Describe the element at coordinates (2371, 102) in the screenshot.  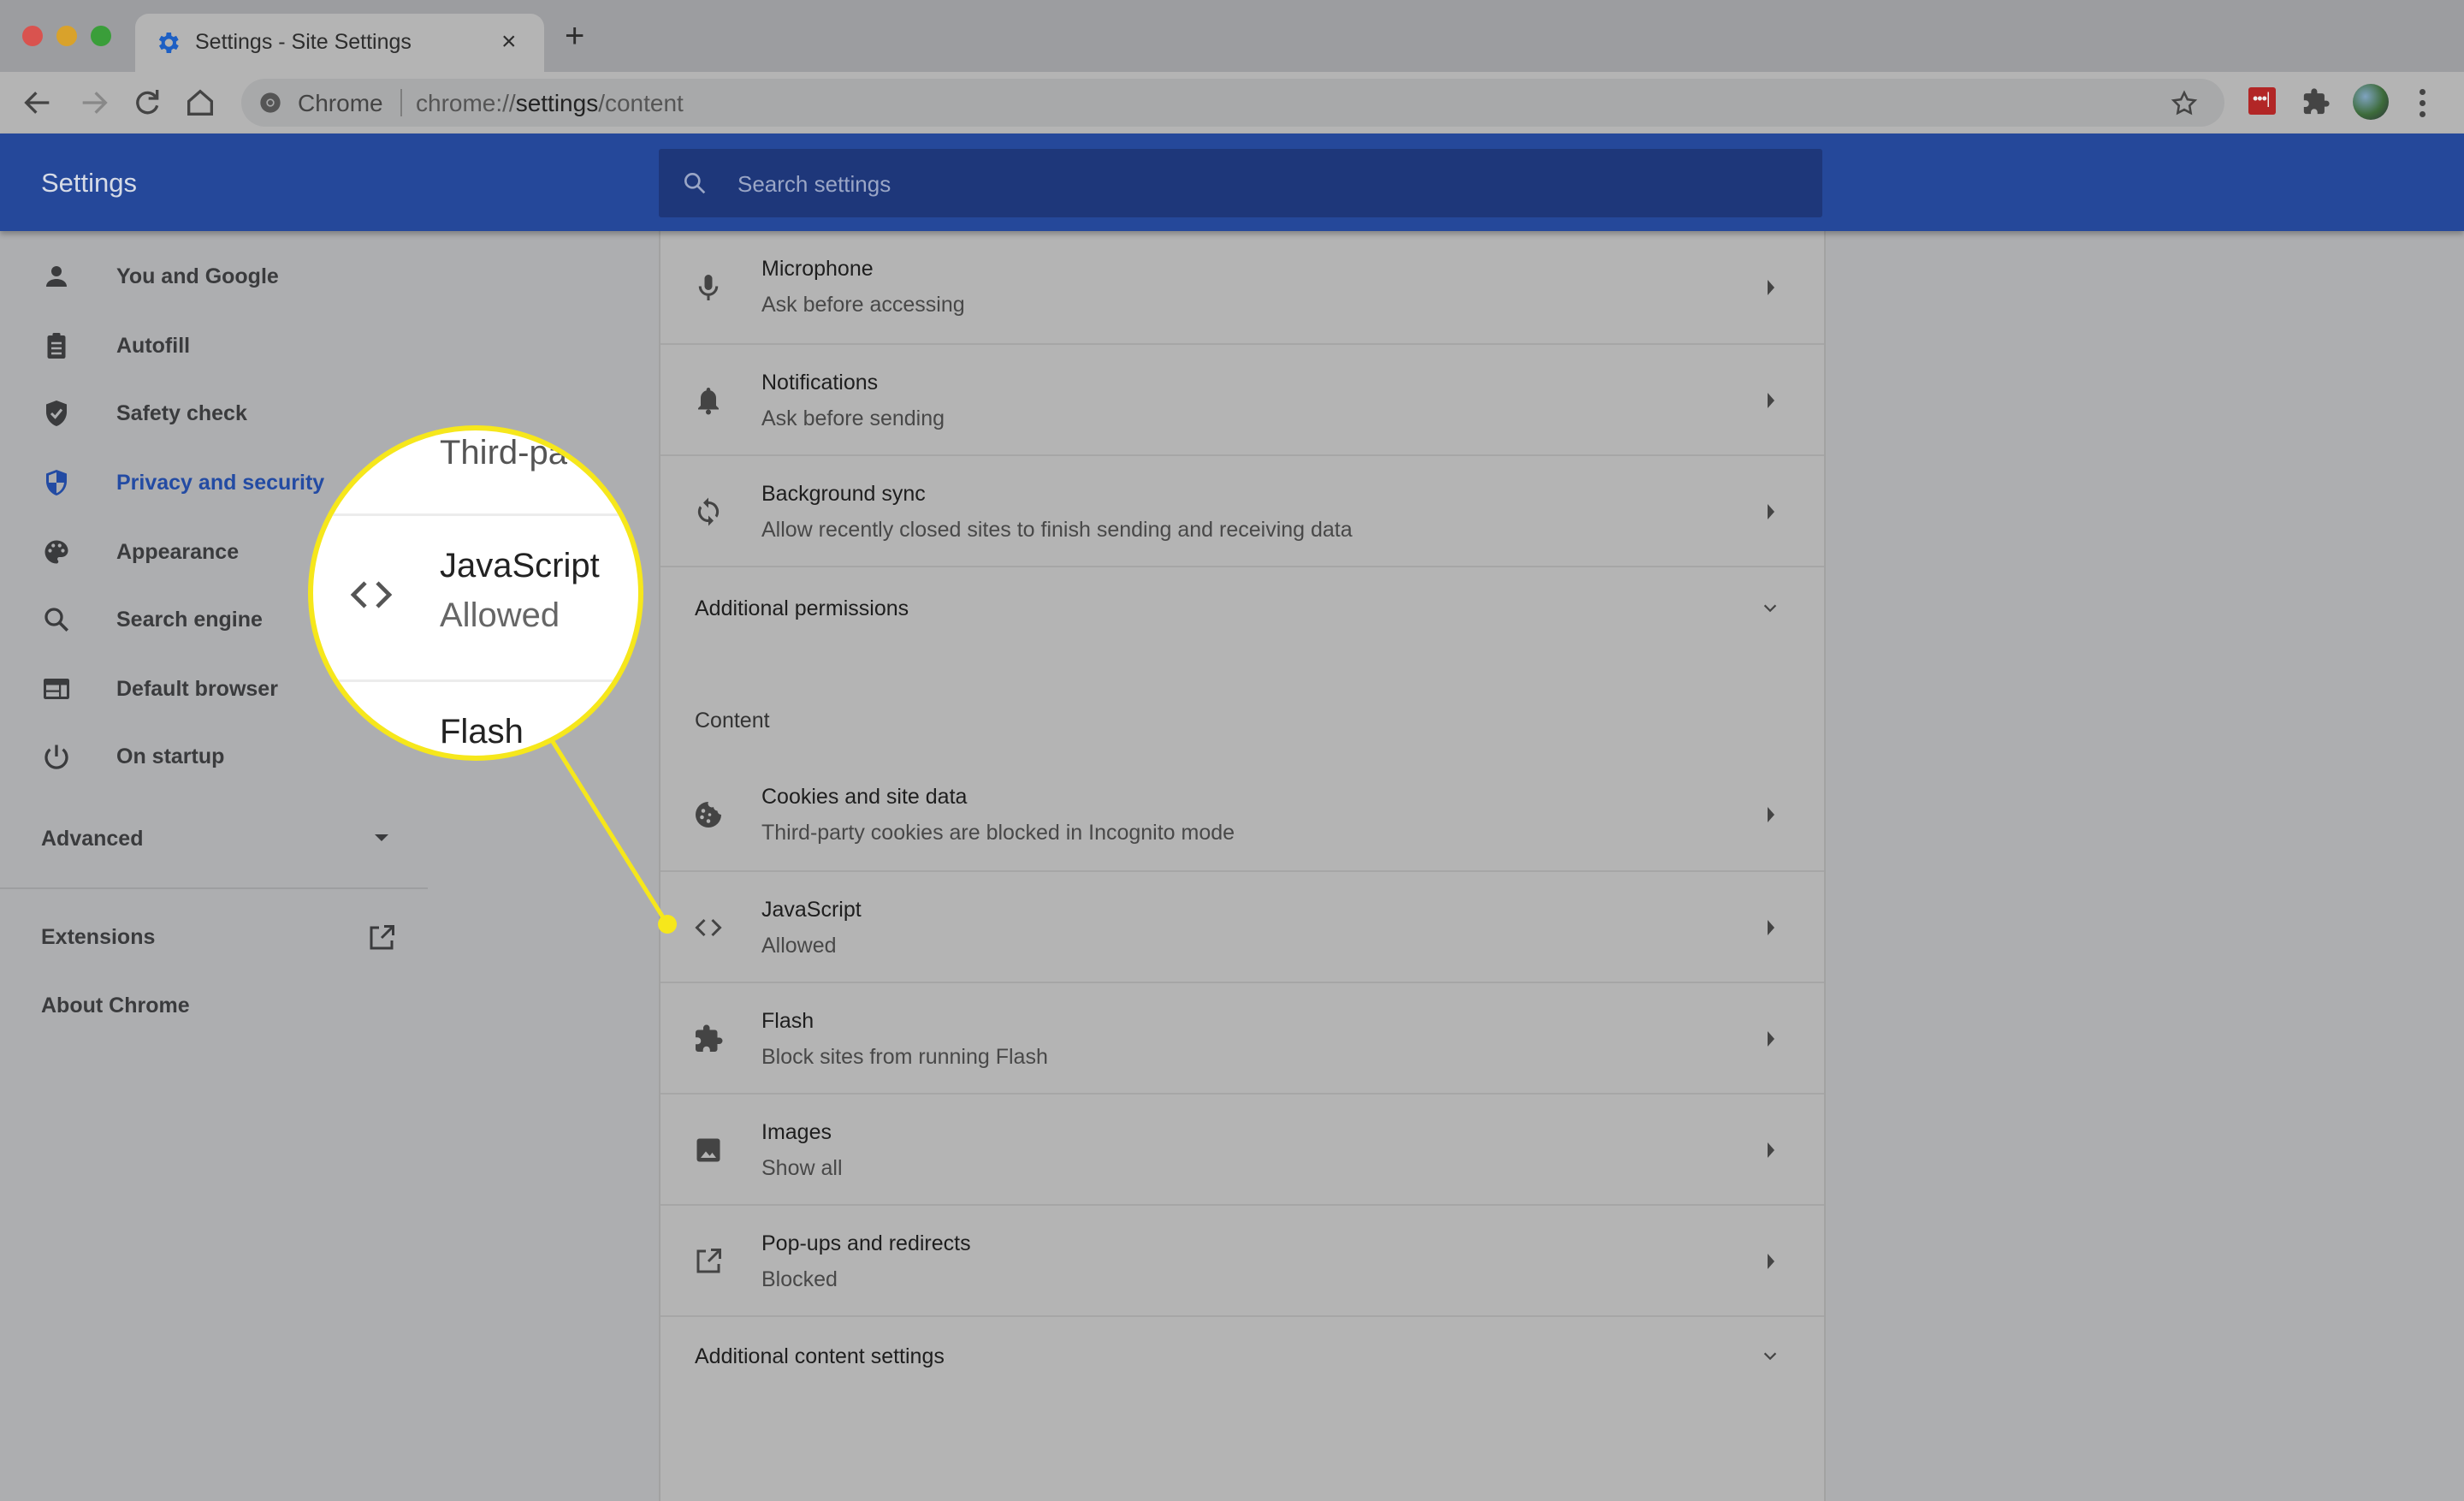
I see `profile-avatar` at that location.